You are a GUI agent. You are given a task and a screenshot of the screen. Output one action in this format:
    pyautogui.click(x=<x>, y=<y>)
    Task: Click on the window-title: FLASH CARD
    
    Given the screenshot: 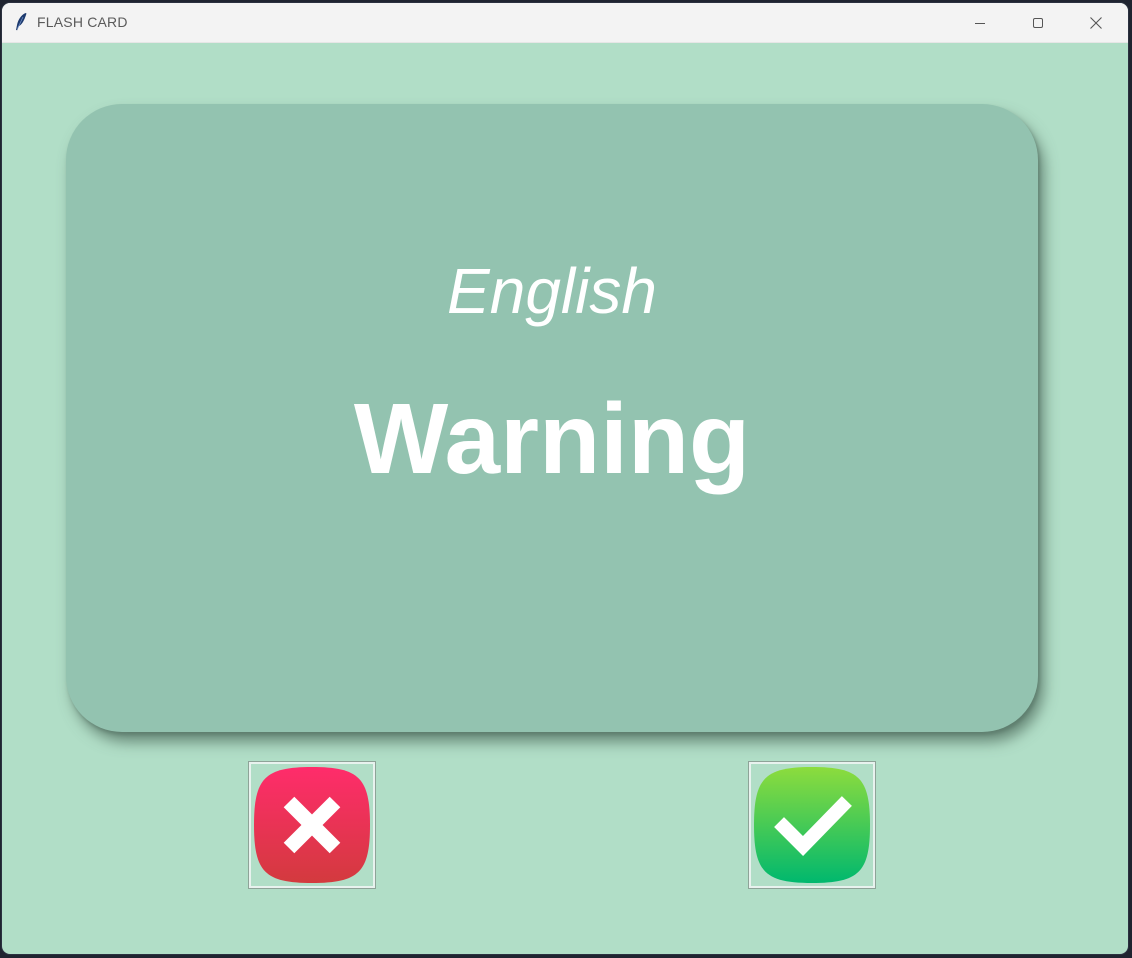 What is the action you would take?
    pyautogui.click(x=82, y=22)
    